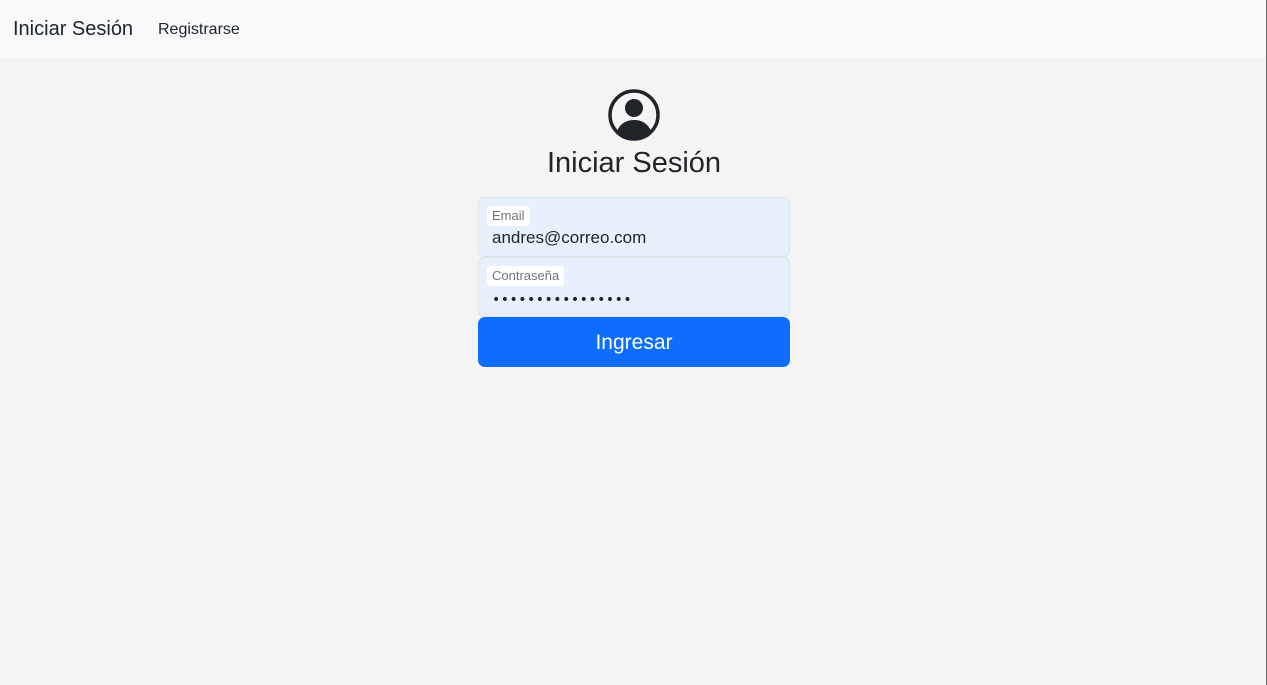 The width and height of the screenshot is (1267, 685). I want to click on ingresar-button: Ingresar, so click(634, 342).